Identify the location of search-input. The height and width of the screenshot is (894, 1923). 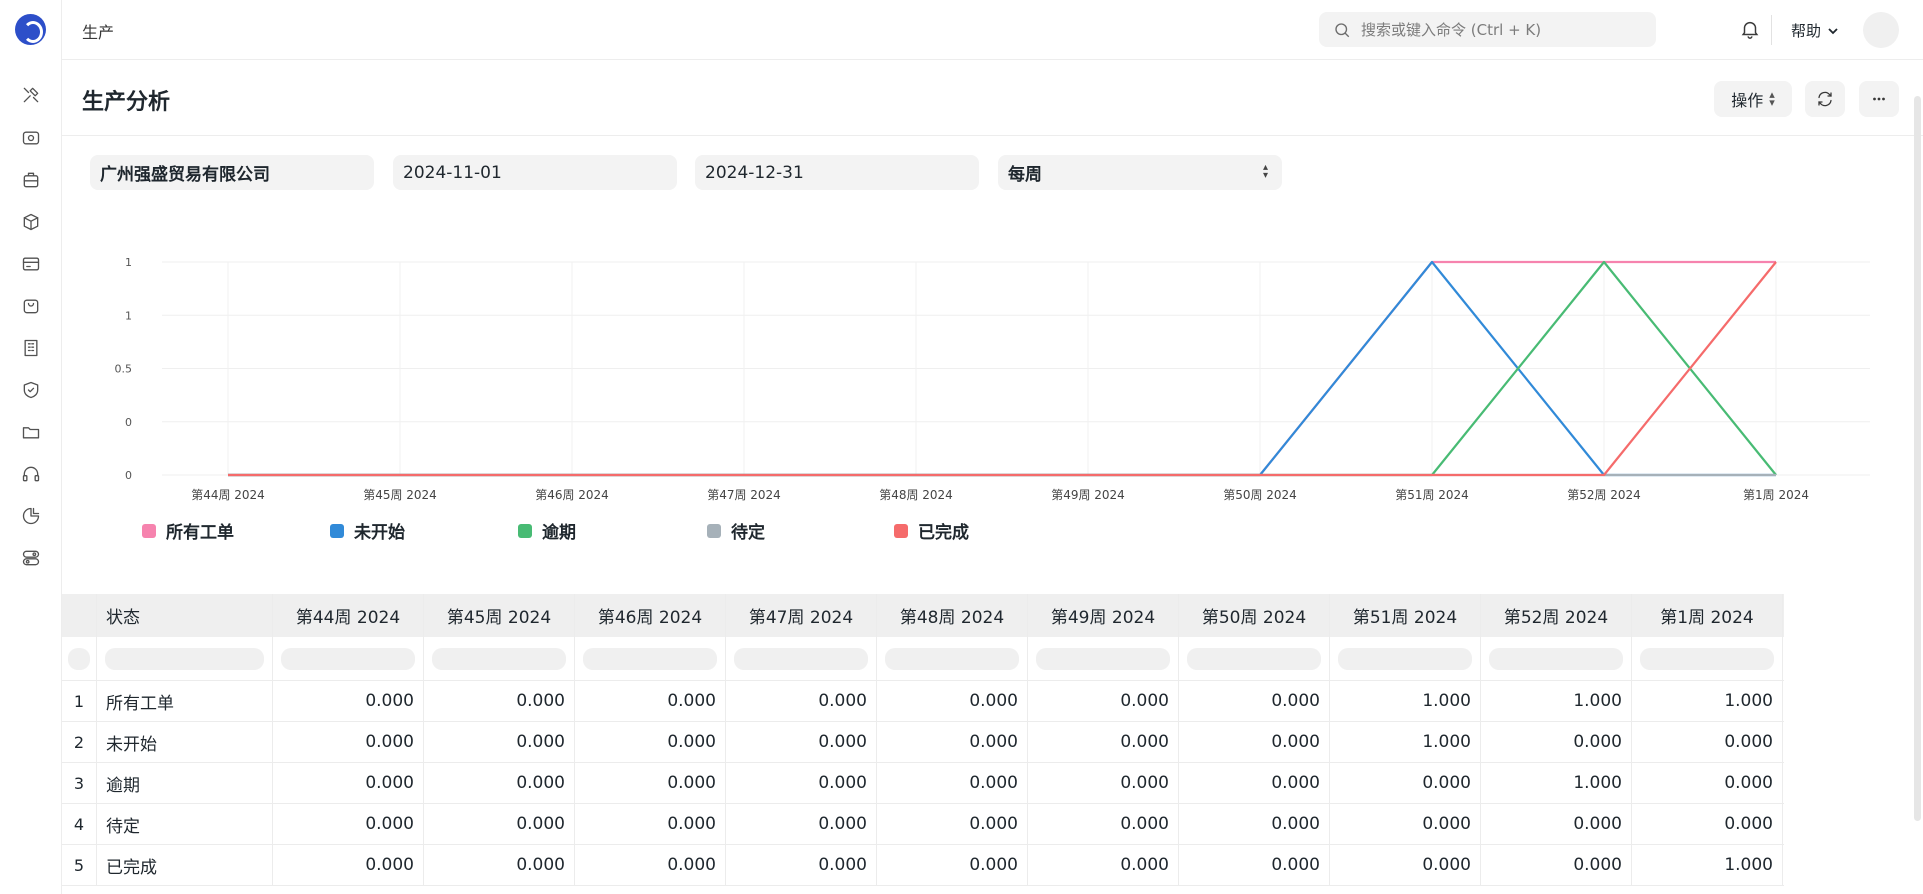
(1501, 29).